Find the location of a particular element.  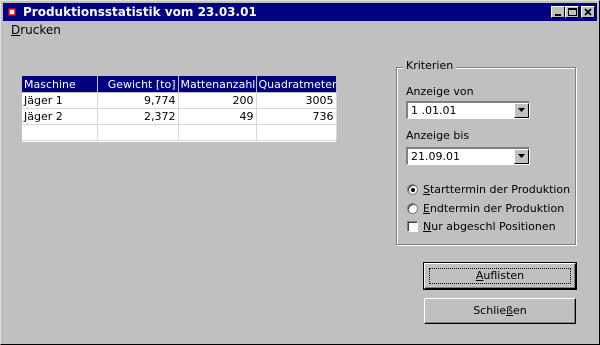

radio-button-checked is located at coordinates (412, 189).